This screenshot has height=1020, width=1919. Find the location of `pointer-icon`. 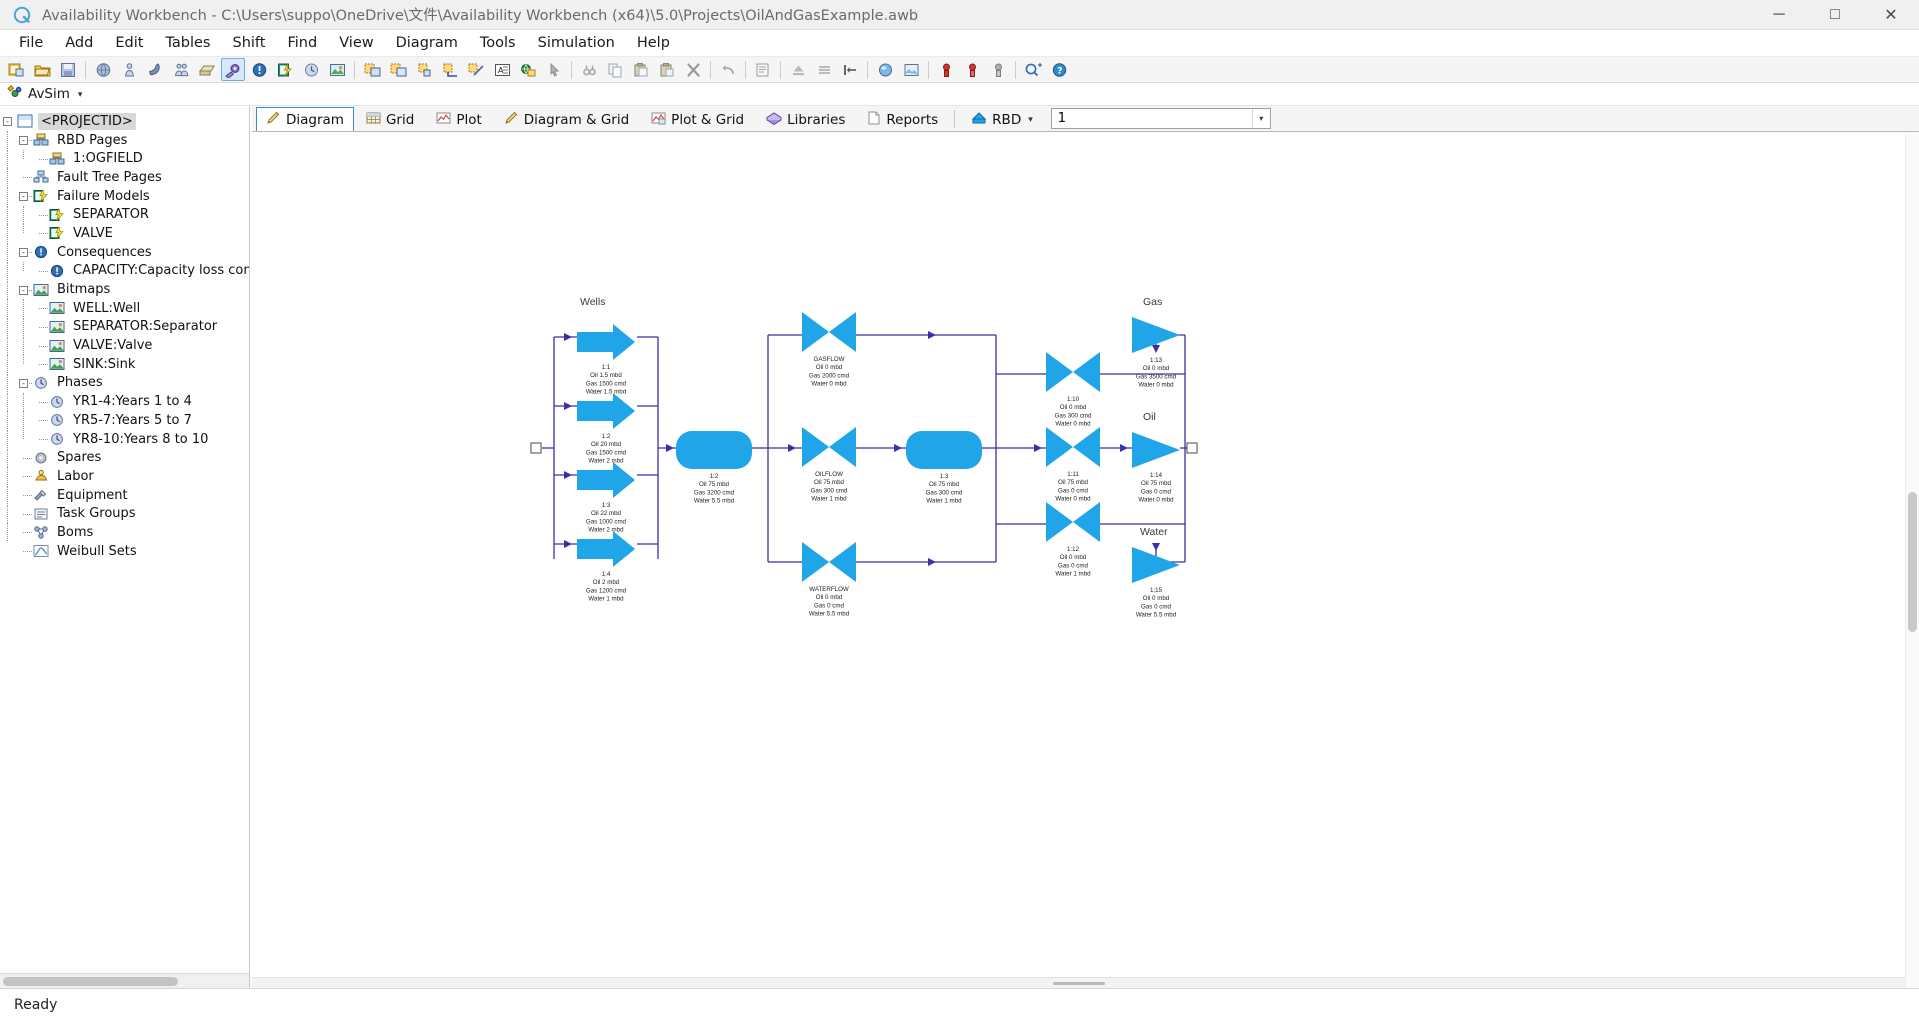

pointer-icon is located at coordinates (554, 69).